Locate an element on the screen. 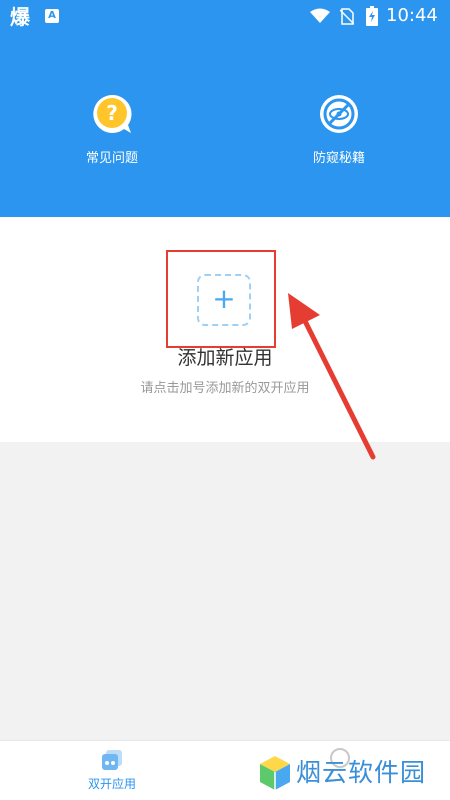 The image size is (450, 800). watermark-text: 烟云软件园 is located at coordinates (361, 772).